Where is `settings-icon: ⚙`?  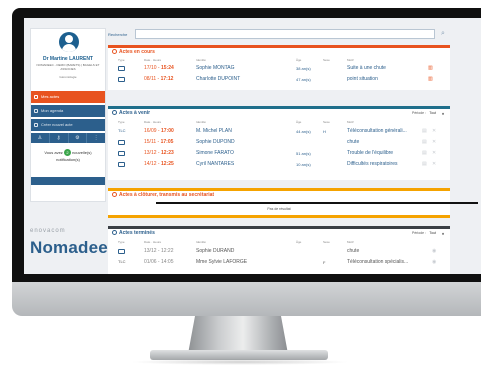
settings-icon: ⚙ is located at coordinates (78, 138).